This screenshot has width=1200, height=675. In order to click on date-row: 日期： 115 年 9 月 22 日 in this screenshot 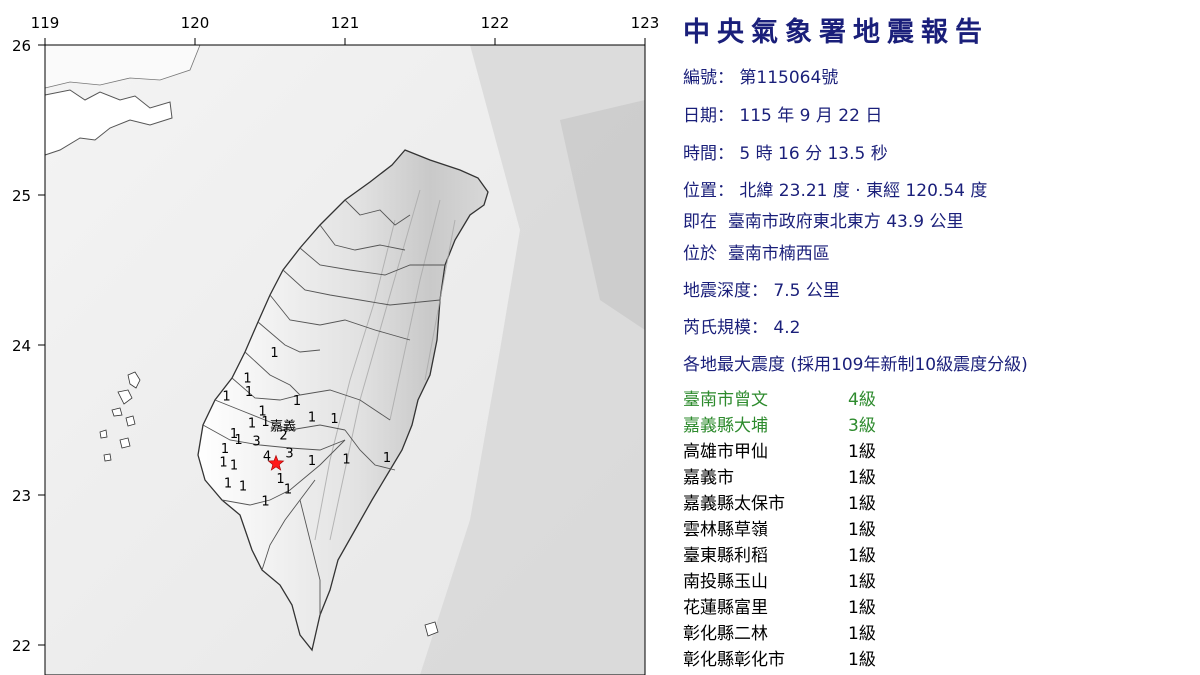, I will do `click(782, 113)`.